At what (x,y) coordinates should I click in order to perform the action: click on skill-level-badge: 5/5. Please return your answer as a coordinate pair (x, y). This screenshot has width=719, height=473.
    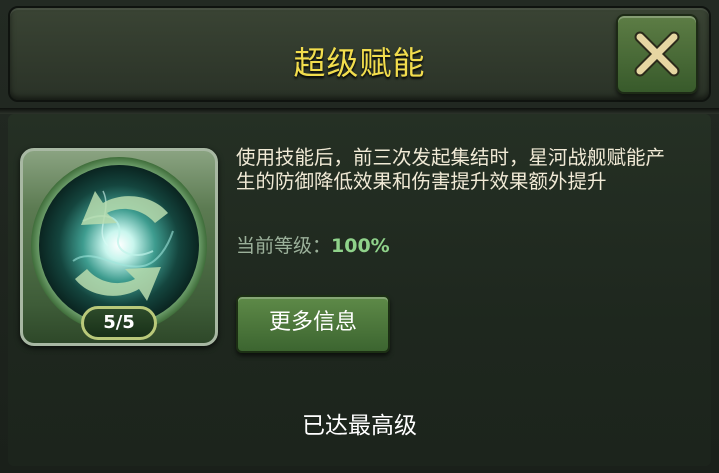
    Looking at the image, I should click on (119, 323).